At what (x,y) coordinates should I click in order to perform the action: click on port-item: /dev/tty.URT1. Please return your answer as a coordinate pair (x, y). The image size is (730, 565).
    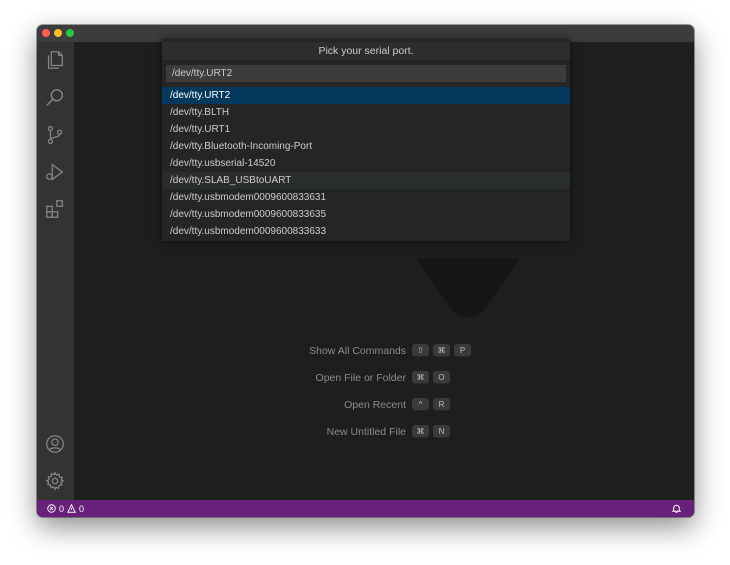
    Looking at the image, I should click on (366, 129).